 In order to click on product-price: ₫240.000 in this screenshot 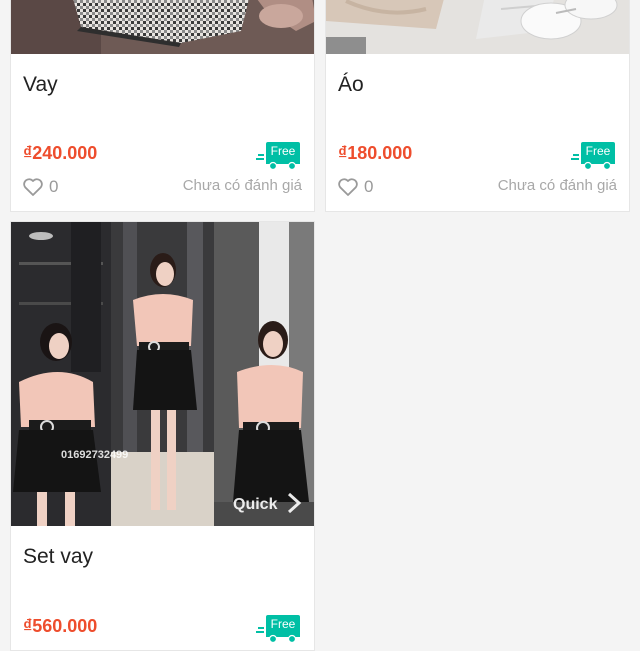, I will do `click(60, 153)`.